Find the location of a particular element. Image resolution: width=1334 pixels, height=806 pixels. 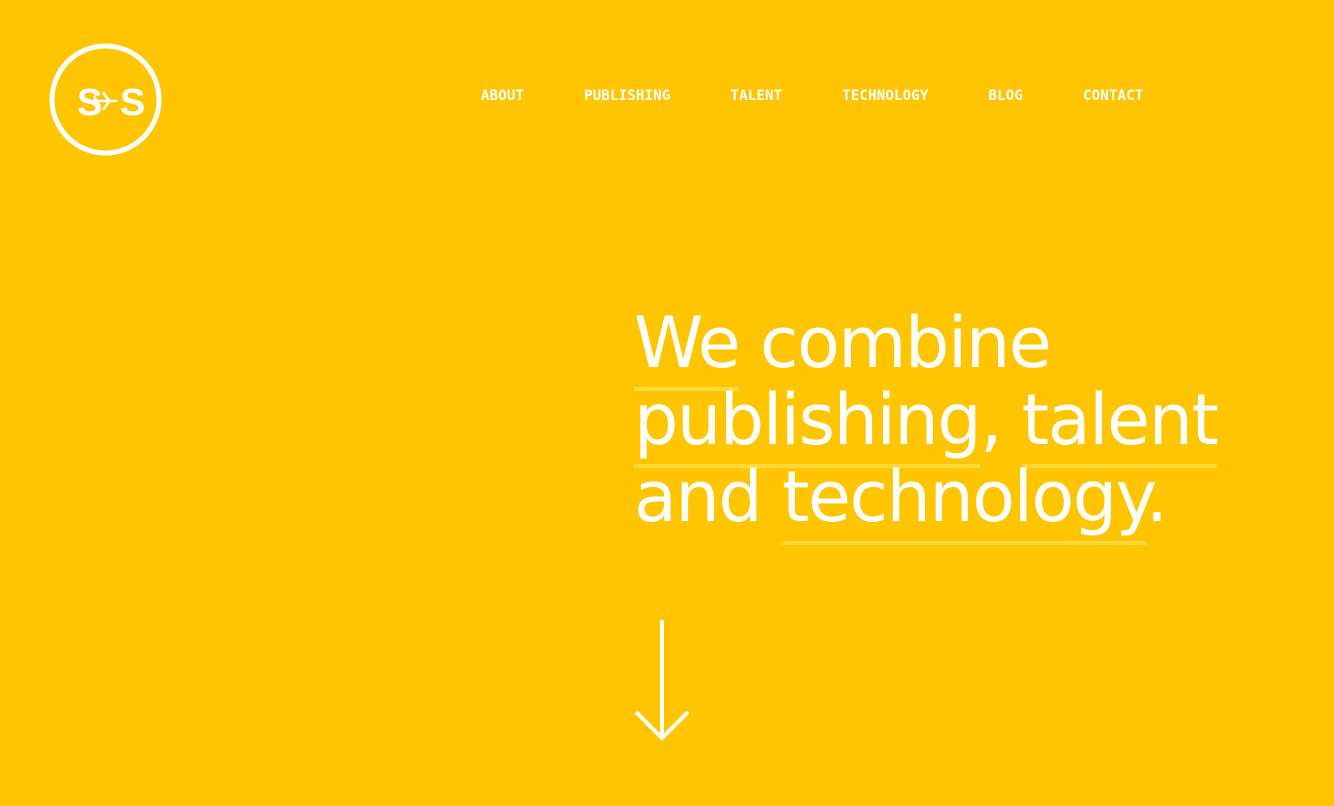

headline-line-2: publishing, talent is located at coordinates (926, 423).